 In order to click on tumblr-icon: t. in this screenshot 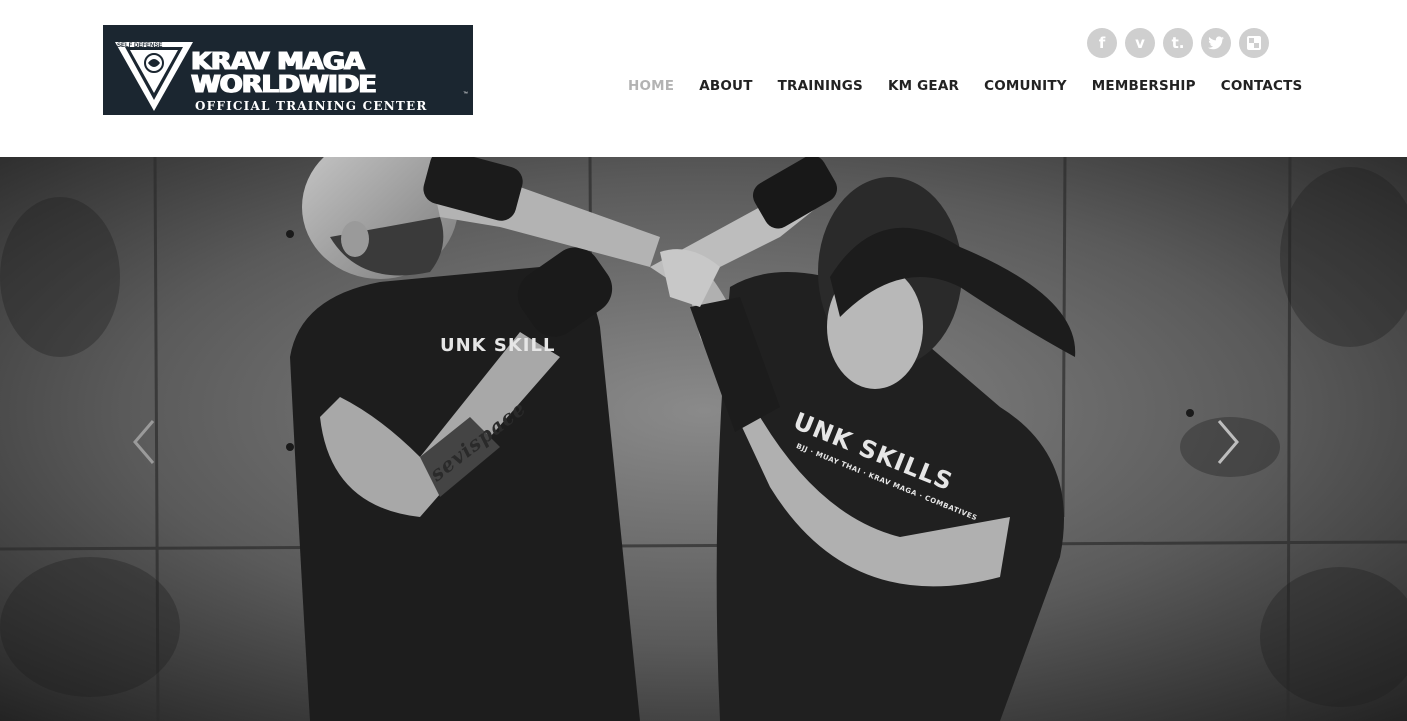, I will do `click(1178, 43)`.